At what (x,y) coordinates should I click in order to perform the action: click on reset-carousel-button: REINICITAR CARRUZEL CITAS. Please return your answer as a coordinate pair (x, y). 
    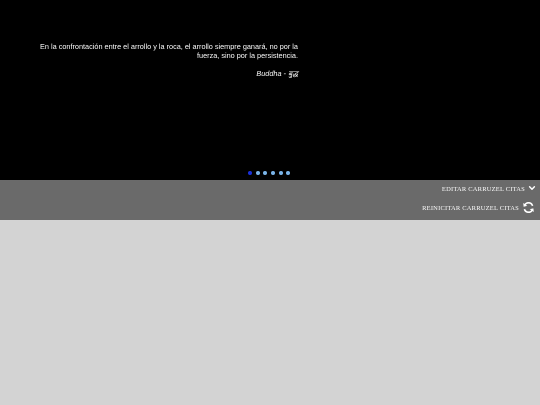
    Looking at the image, I should click on (478, 208).